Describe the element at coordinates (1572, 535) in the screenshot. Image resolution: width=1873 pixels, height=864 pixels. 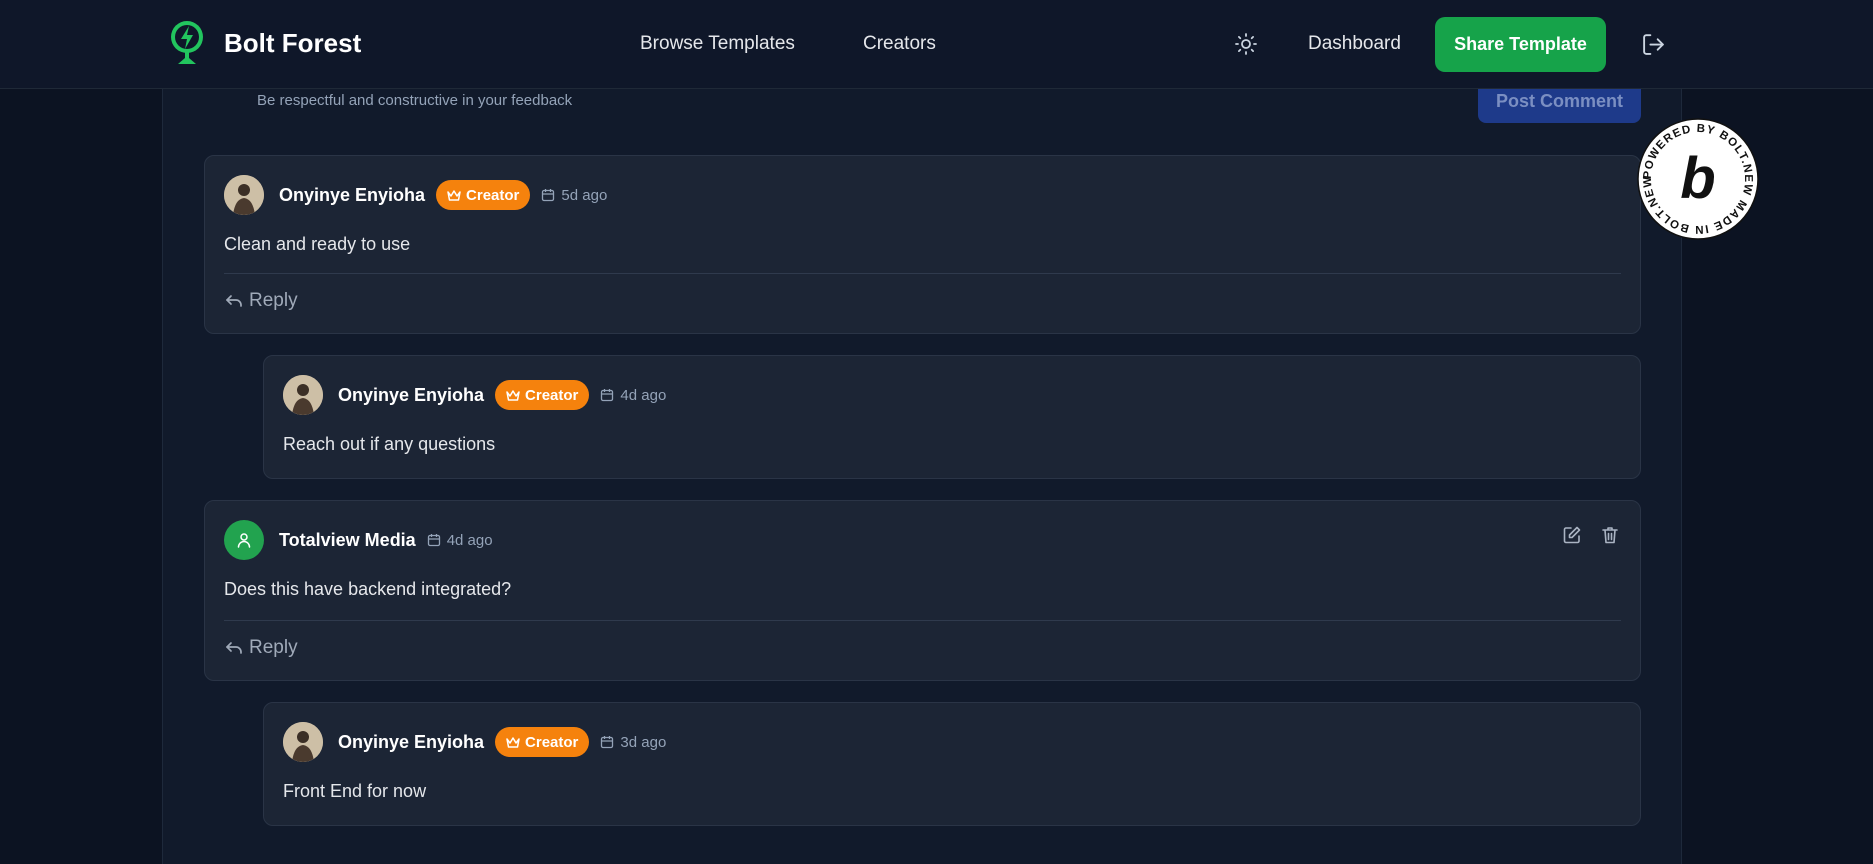
I see `edit-icon` at that location.